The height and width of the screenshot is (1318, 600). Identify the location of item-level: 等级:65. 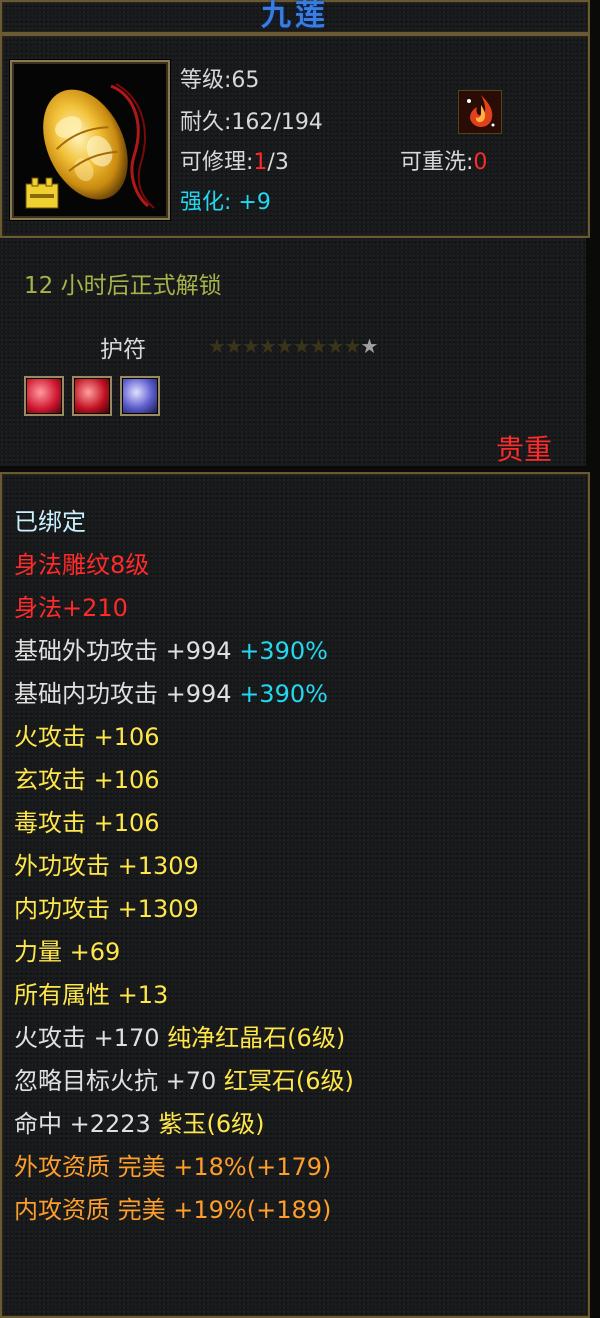
(220, 80).